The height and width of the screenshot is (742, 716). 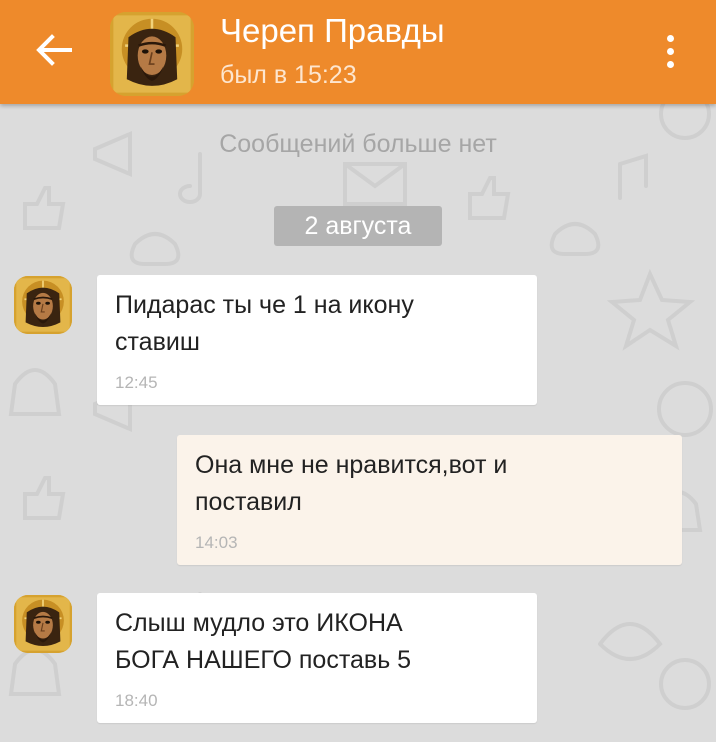 What do you see at coordinates (670, 51) in the screenshot?
I see `more-vertical-icon` at bounding box center [670, 51].